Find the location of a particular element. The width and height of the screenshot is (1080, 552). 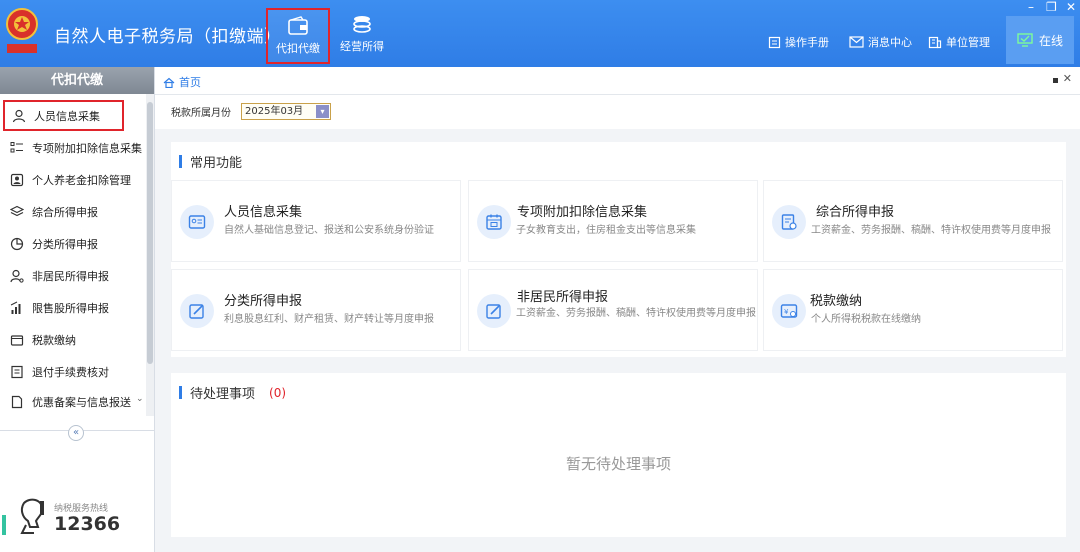

restore-button: ❐ is located at coordinates (1051, 7).